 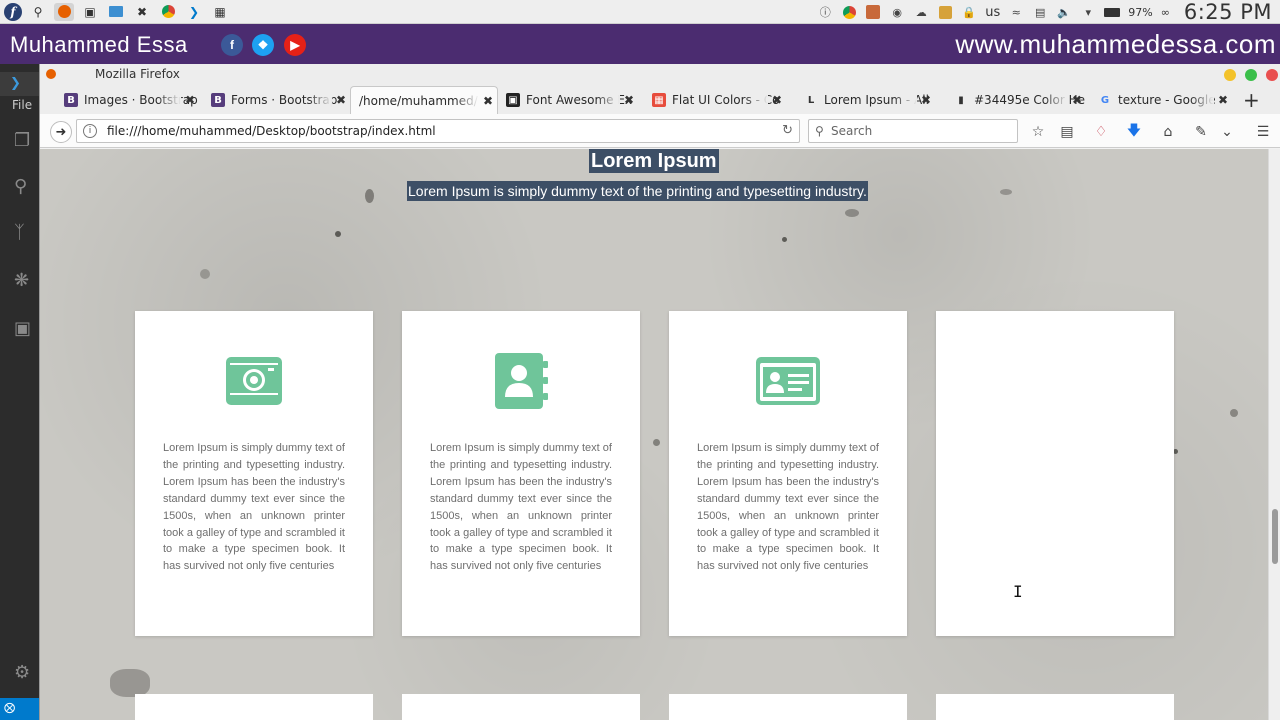 What do you see at coordinates (897, 12) in the screenshot?
I see `update-tray-icon: ◉` at bounding box center [897, 12].